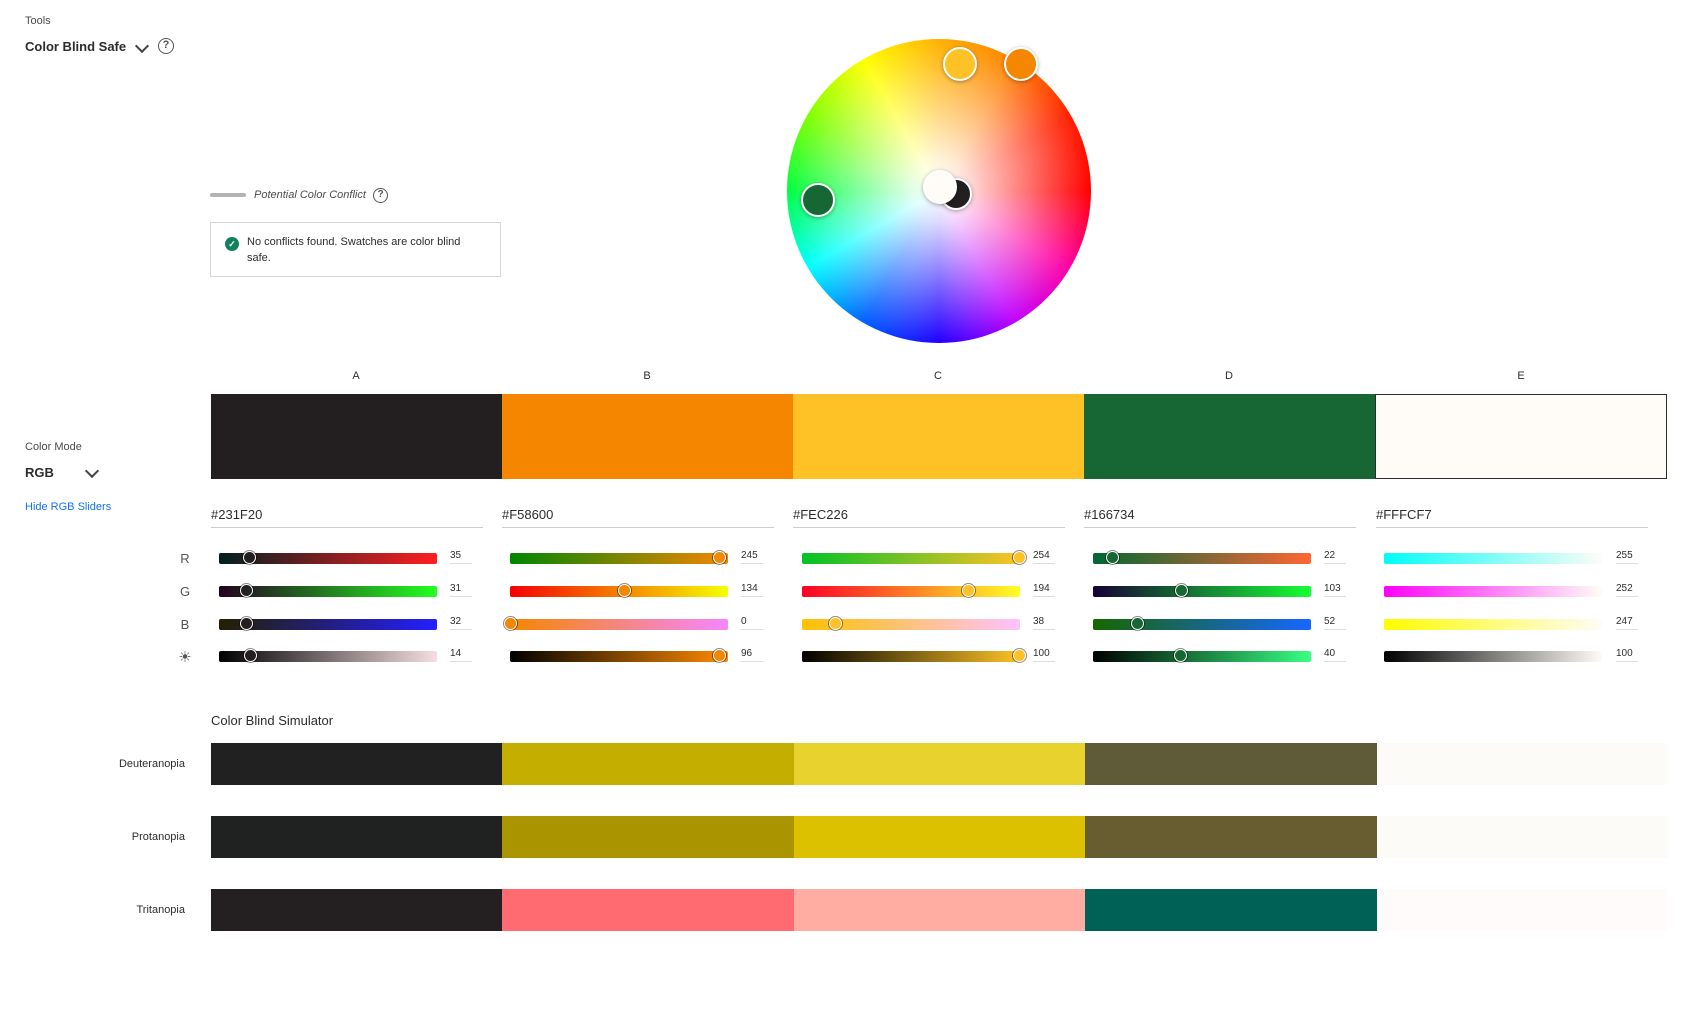 The image size is (1689, 1009). Describe the element at coordinates (356, 837) in the screenshot. I see `sim-protanopia-a` at that location.